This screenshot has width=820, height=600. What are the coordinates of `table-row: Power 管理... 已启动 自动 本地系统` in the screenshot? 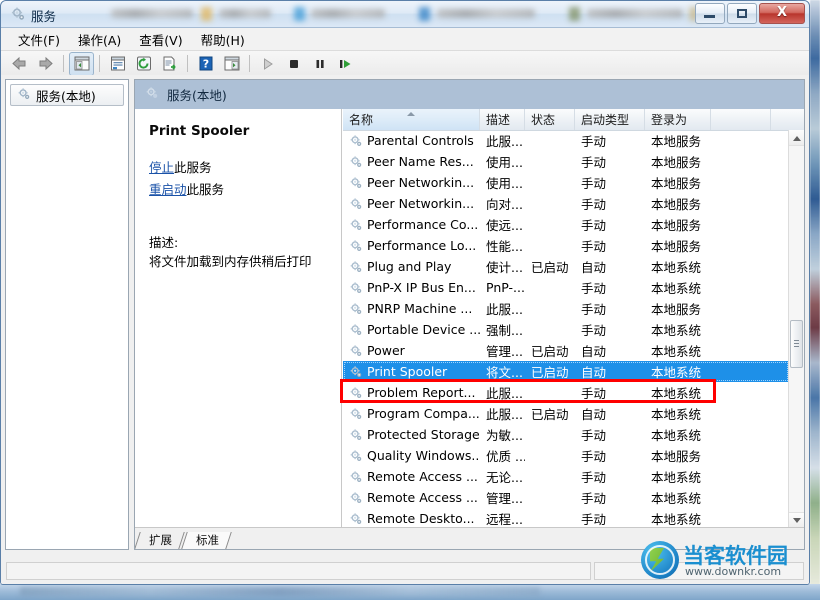 It's located at (566, 350).